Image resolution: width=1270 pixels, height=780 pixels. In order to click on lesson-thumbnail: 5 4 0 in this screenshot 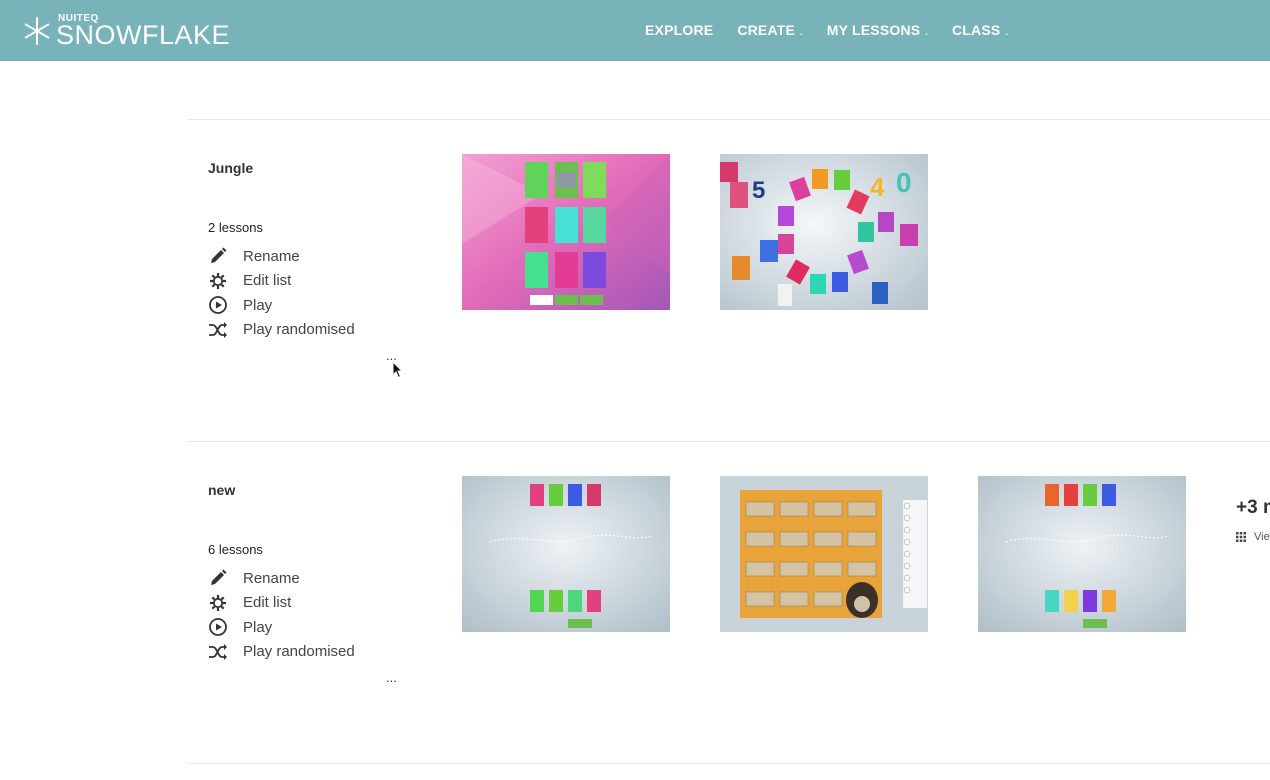, I will do `click(824, 232)`.